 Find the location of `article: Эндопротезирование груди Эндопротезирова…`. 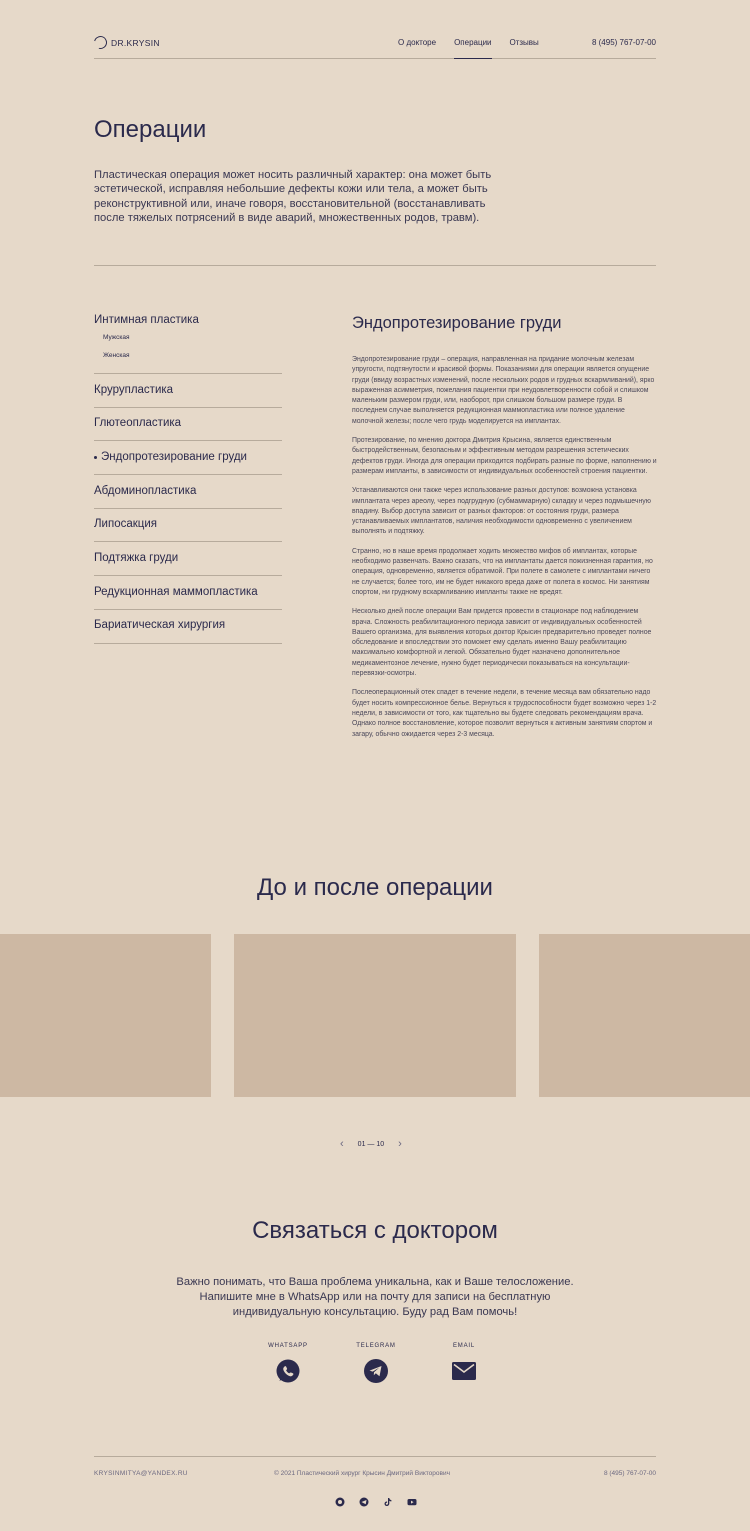

article: Эндопротезирование груди Эндопротезирова… is located at coordinates (504, 531).